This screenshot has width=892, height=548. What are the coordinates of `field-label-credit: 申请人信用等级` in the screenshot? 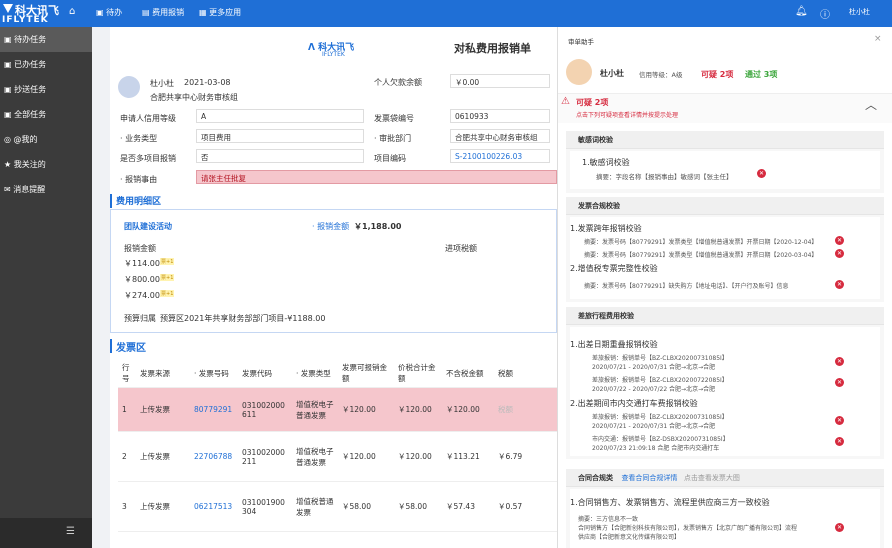 It's located at (148, 118).